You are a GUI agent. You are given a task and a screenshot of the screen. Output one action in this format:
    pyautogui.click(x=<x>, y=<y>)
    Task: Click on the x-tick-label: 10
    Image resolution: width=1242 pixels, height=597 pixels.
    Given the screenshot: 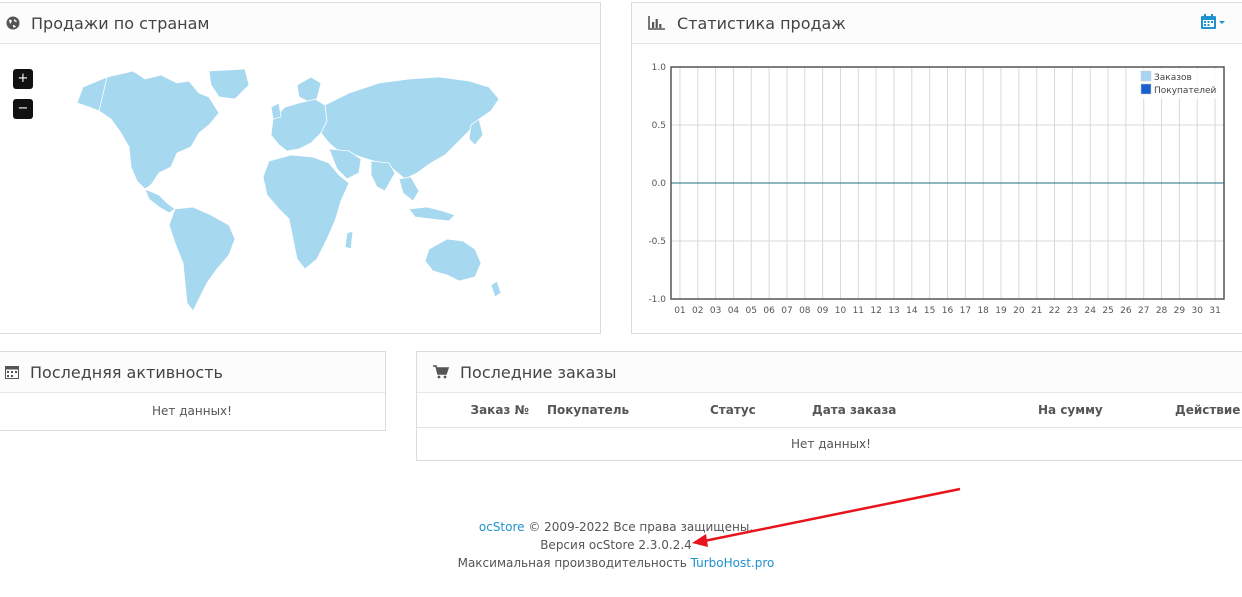 What is the action you would take?
    pyautogui.click(x=841, y=311)
    